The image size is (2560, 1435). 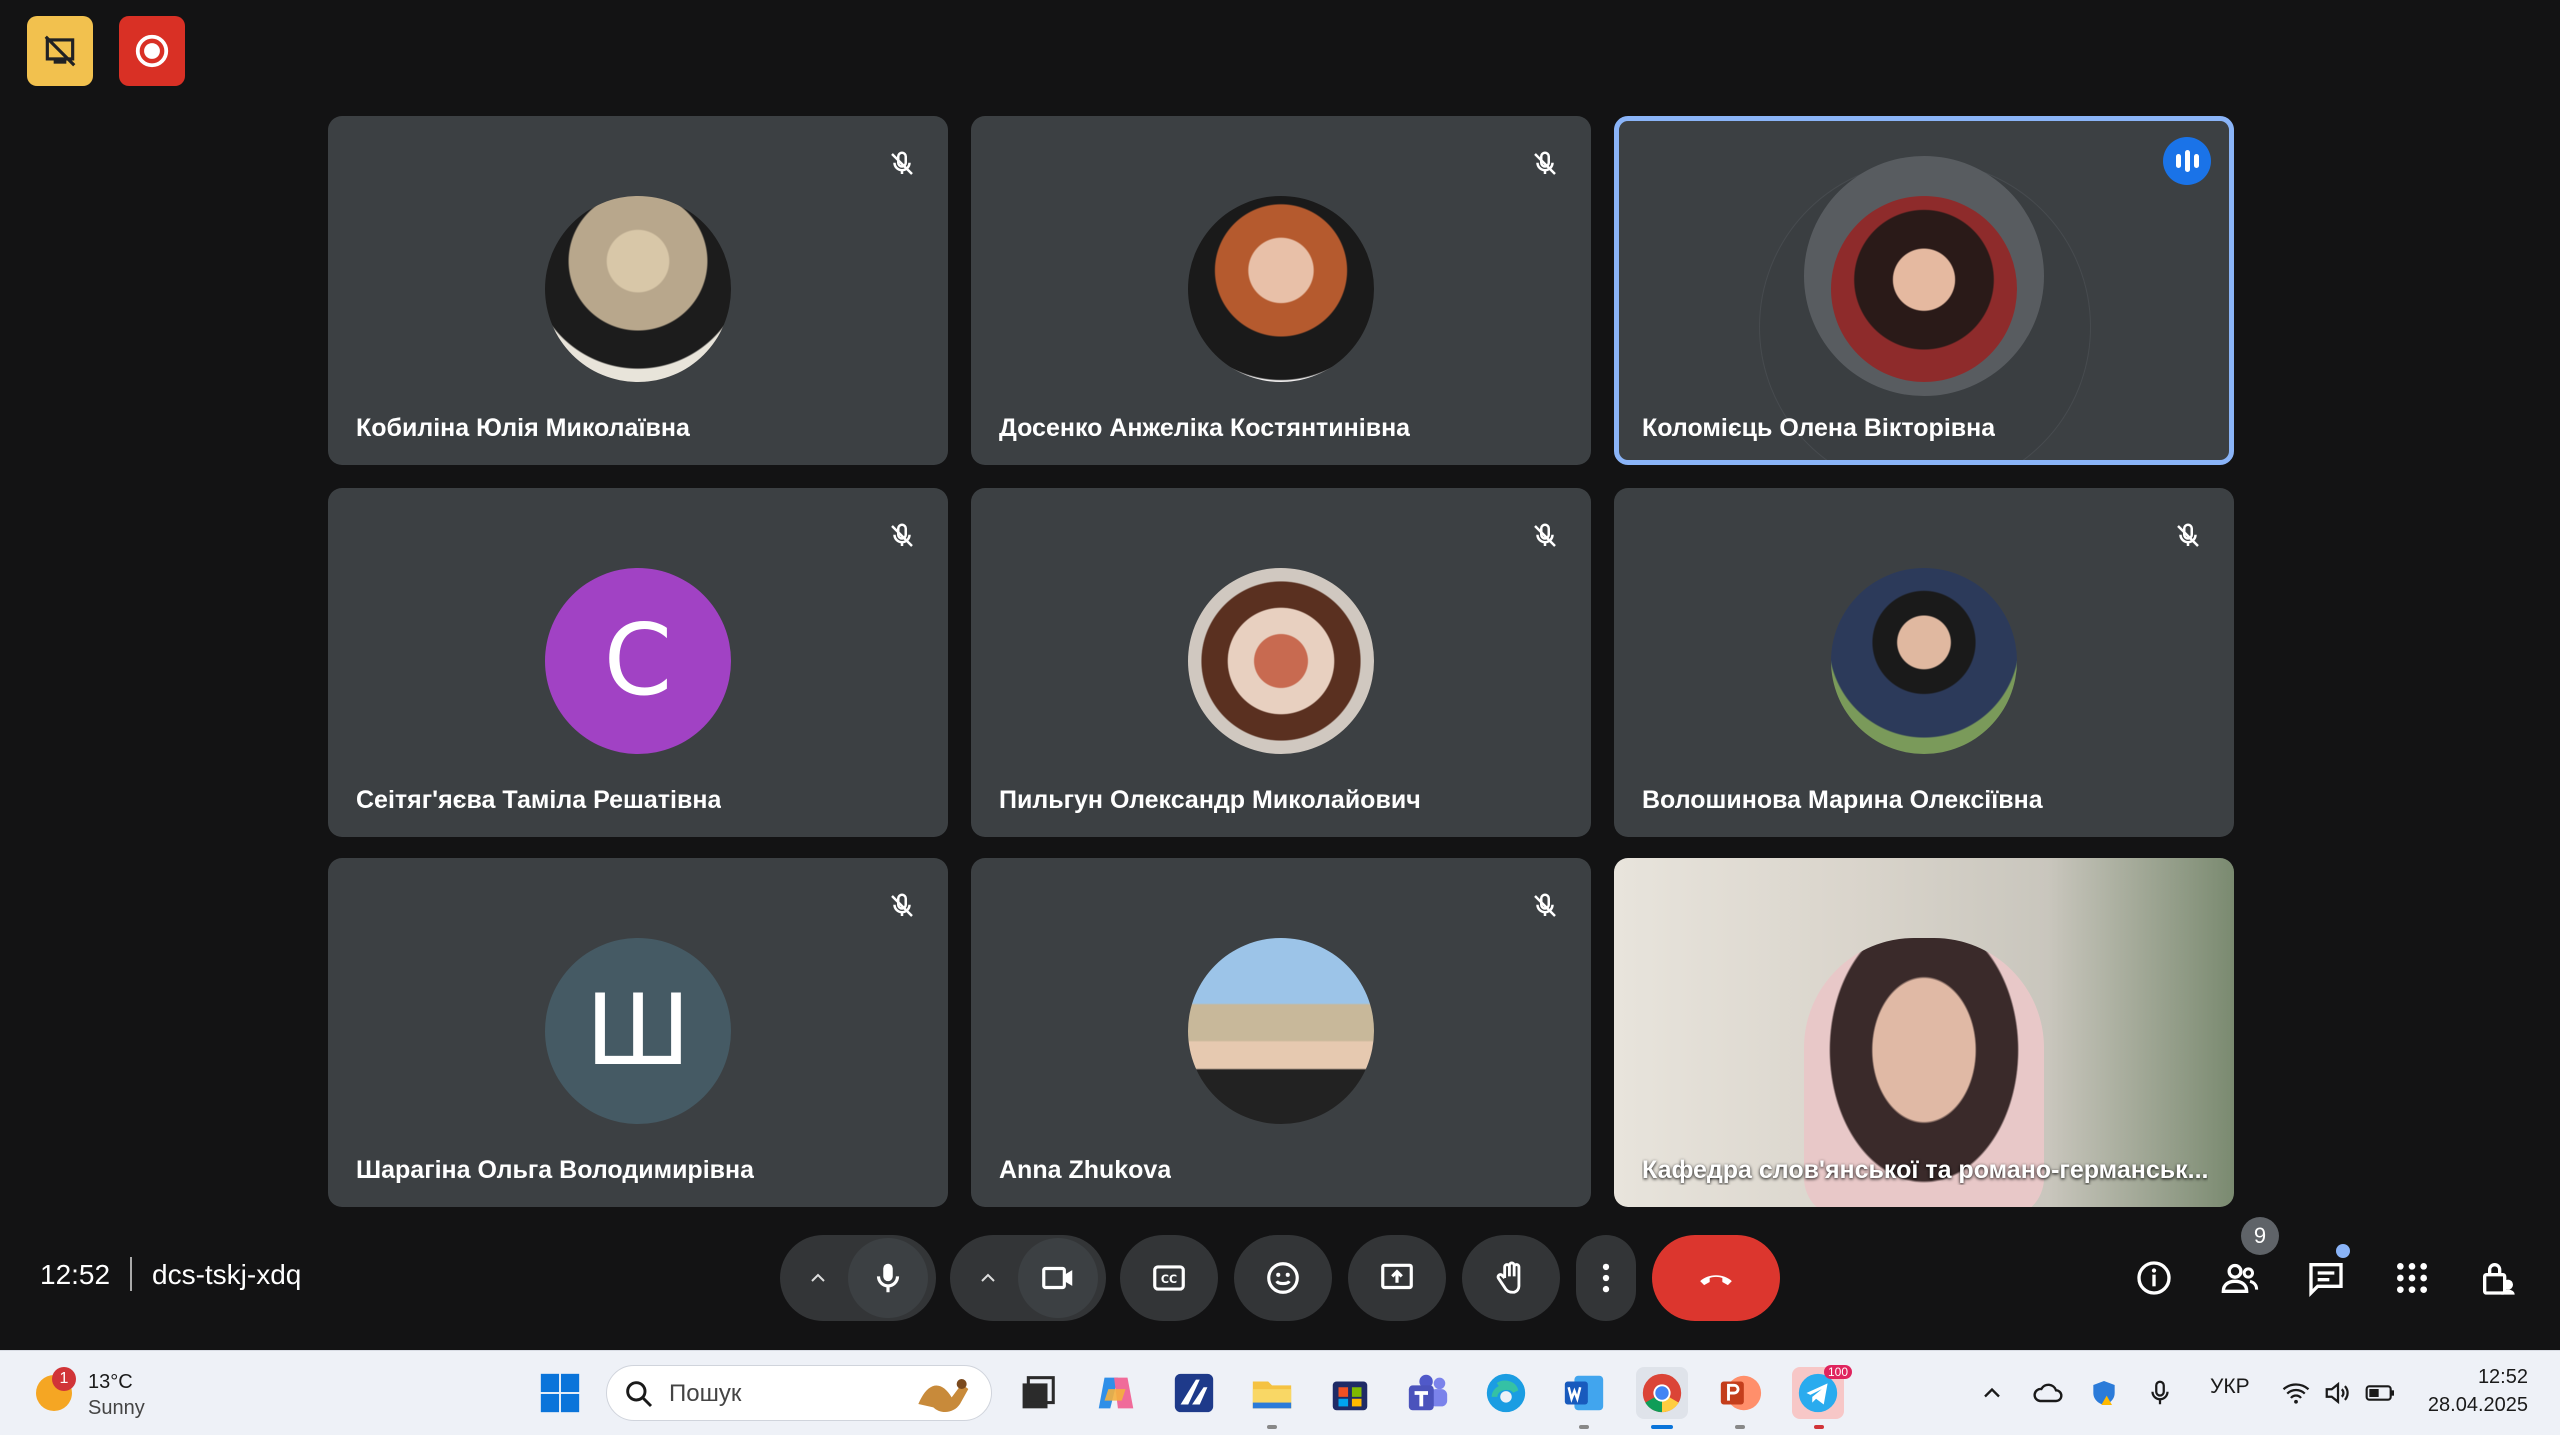 I want to click on more-options-button, so click(x=1606, y=1278).